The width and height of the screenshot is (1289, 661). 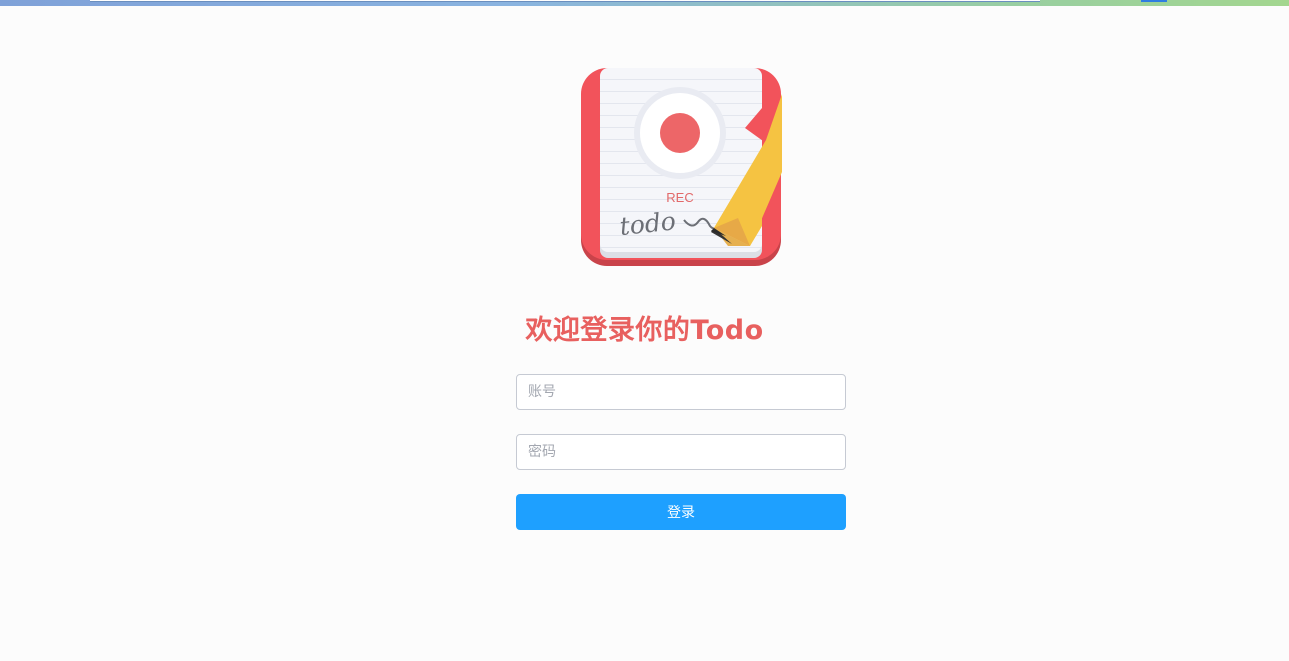 I want to click on rec-label: REC, so click(x=679, y=197).